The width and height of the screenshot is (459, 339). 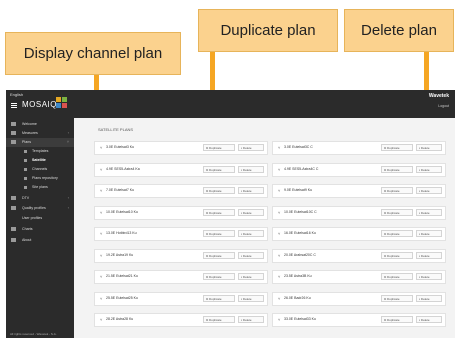 What do you see at coordinates (359, 298) in the screenshot?
I see `plan-row: ˅ 26.0E Badr26 Ku ⧉ Duplicate ▪ Delete` at bounding box center [359, 298].